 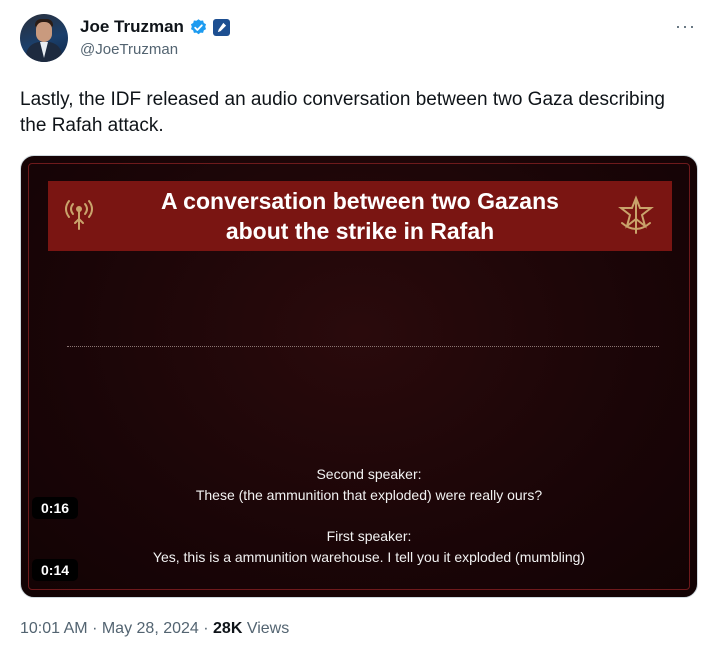 What do you see at coordinates (369, 474) in the screenshot?
I see `caption-speaker: Second speaker:` at bounding box center [369, 474].